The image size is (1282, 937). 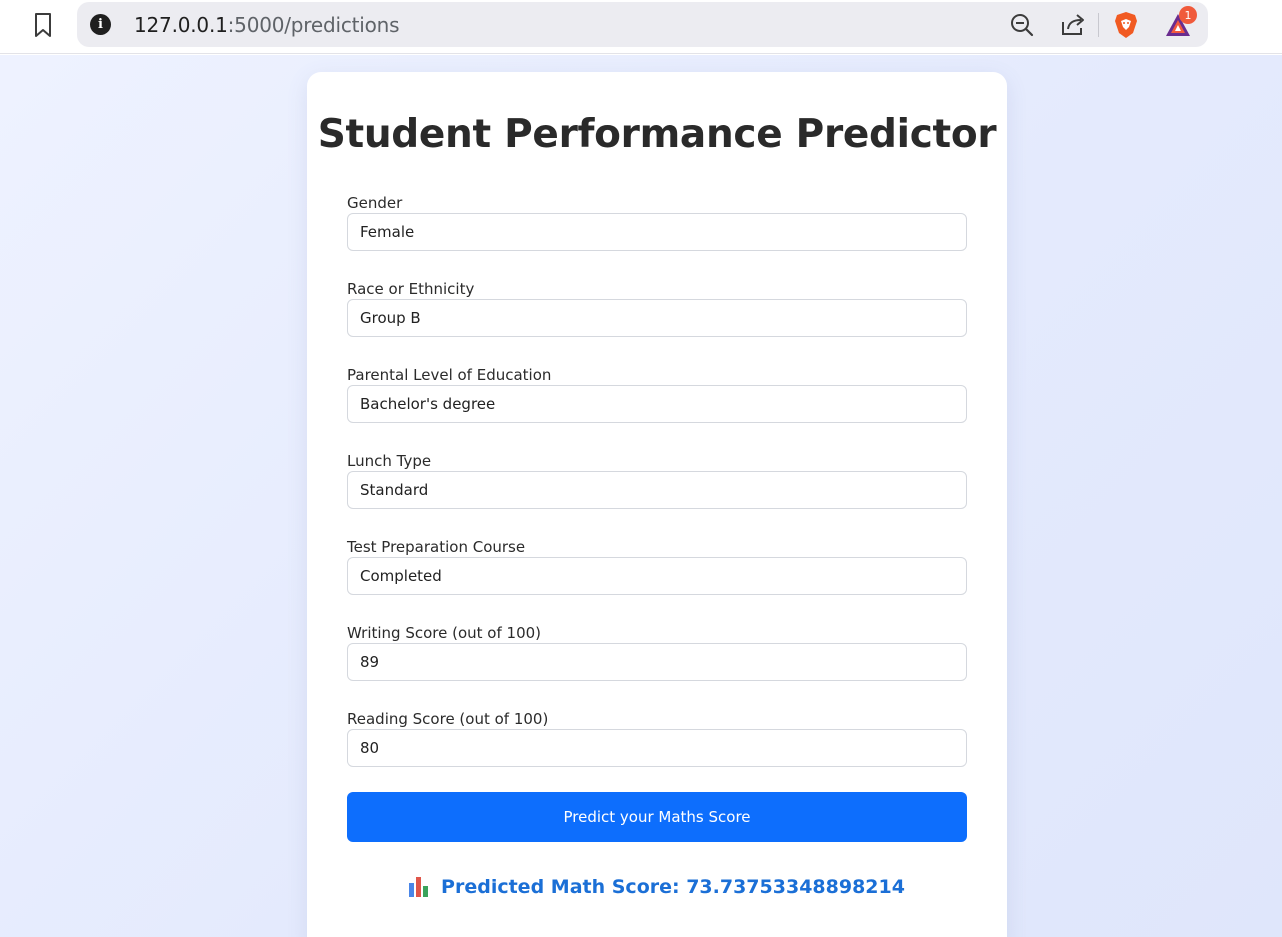 I want to click on gender-field: Gender Female, so click(x=657, y=222).